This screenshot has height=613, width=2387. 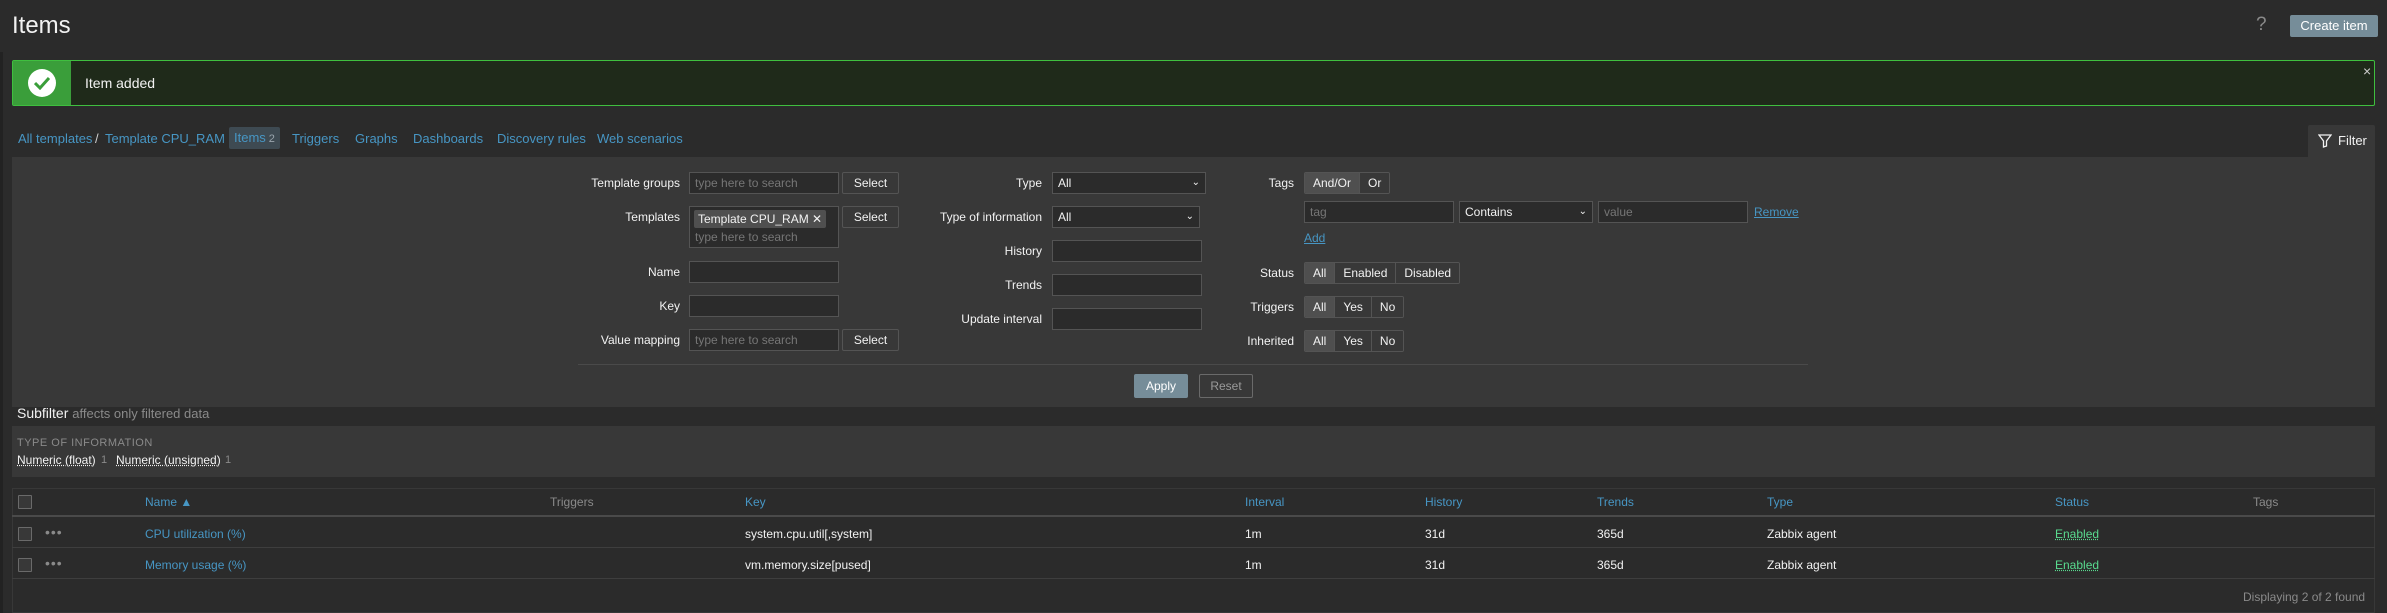 I want to click on template-groups-select-button: Select, so click(x=870, y=183).